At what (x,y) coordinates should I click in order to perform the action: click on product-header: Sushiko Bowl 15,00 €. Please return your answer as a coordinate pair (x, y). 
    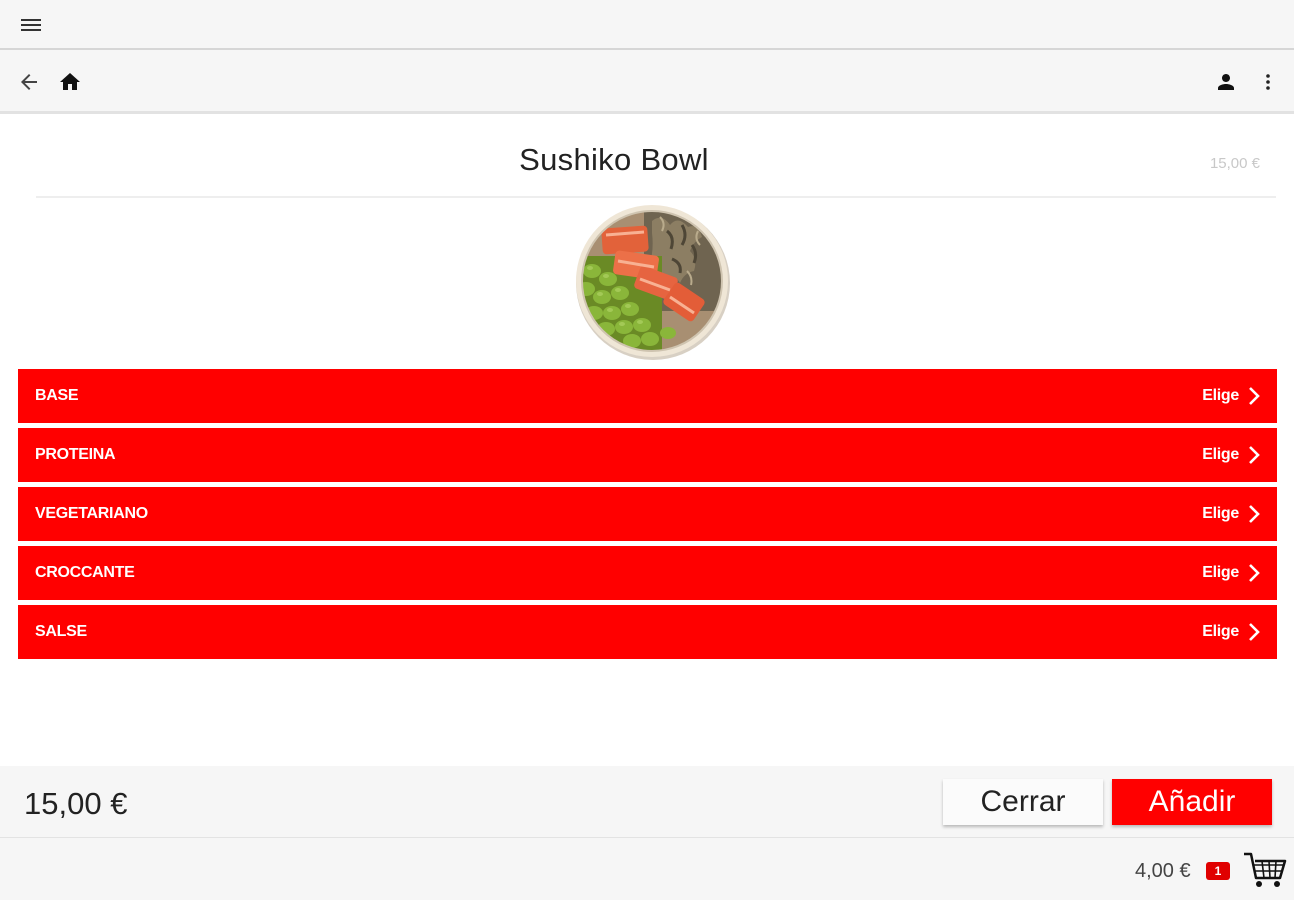
    Looking at the image, I should click on (656, 163).